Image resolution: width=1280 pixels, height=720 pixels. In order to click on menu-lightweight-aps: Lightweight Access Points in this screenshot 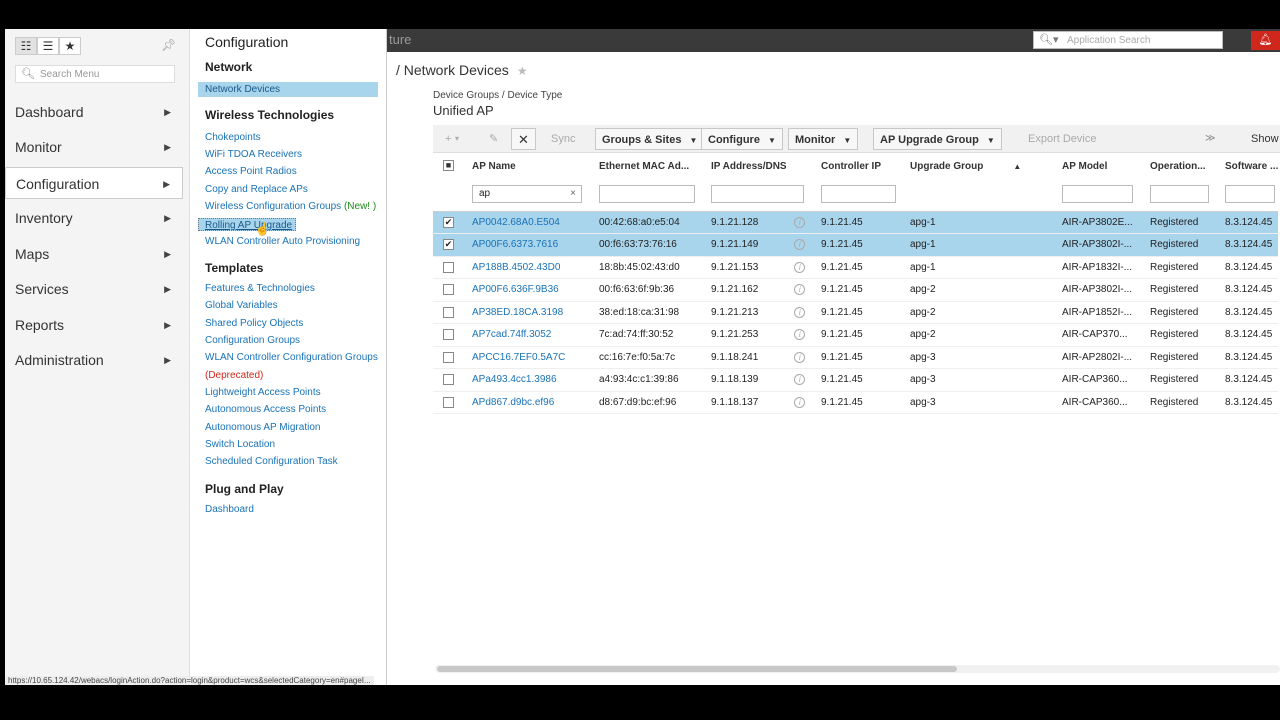, I will do `click(263, 392)`.